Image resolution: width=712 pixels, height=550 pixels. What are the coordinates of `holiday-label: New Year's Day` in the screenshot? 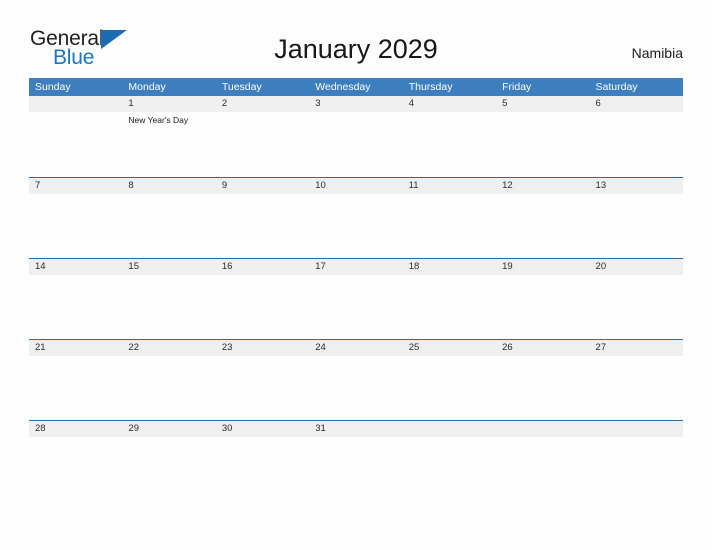 It's located at (158, 120).